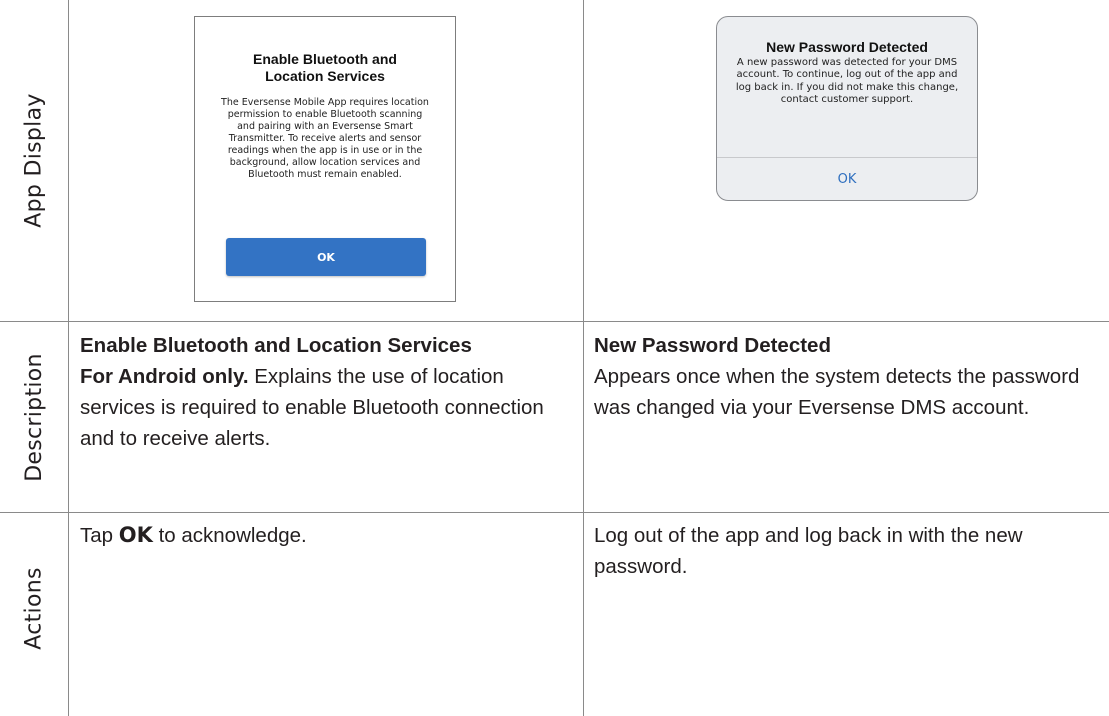 This screenshot has height=716, width=1109. Describe the element at coordinates (276, 345) in the screenshot. I see `description-left-heading: Enable Bluetooth and Location Services` at that location.